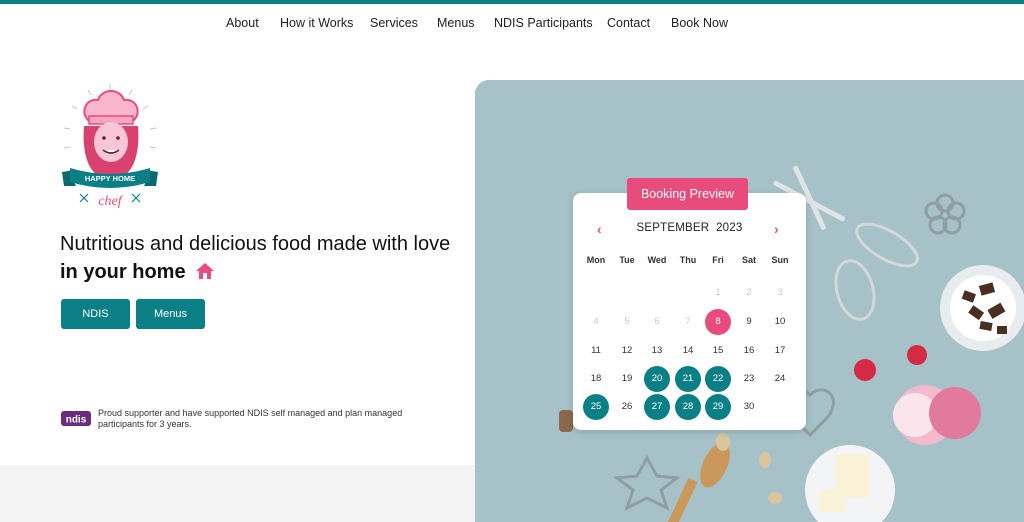  I want to click on calendar-day-22: 22, so click(718, 379).